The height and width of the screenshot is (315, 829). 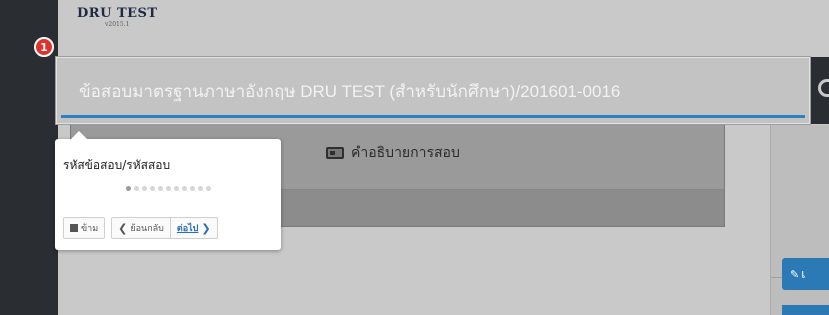 What do you see at coordinates (90, 229) in the screenshot?
I see `skip-button-label: ข้าม` at bounding box center [90, 229].